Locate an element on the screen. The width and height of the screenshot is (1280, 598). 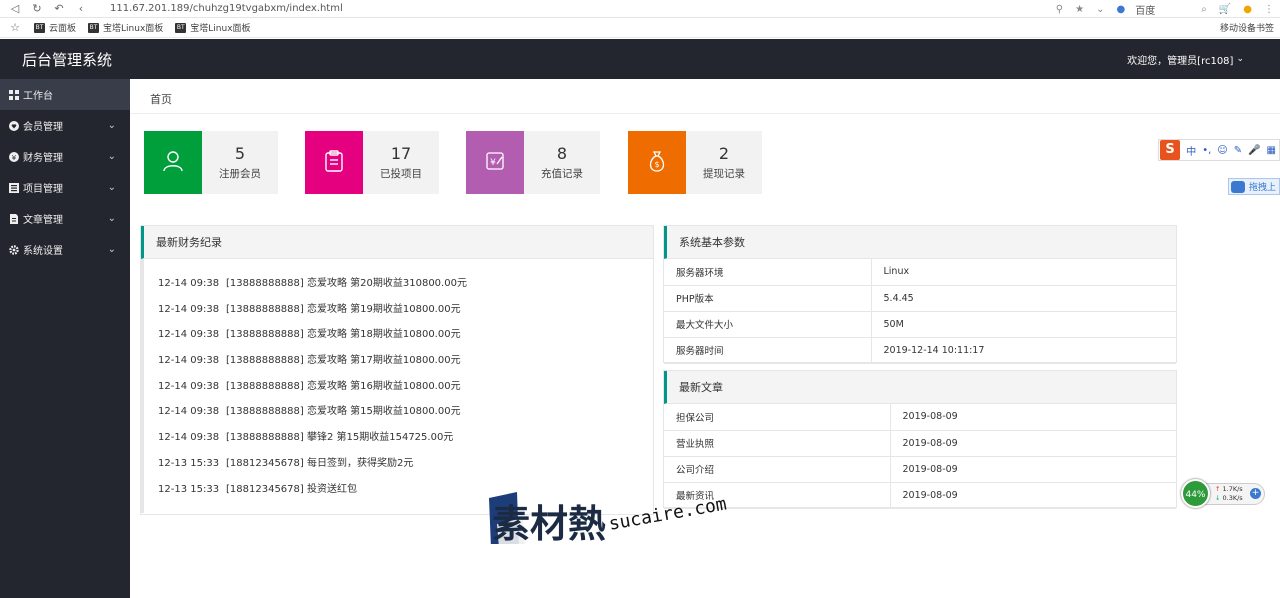
bookmark-star-icon: ☆ is located at coordinates (15, 28).